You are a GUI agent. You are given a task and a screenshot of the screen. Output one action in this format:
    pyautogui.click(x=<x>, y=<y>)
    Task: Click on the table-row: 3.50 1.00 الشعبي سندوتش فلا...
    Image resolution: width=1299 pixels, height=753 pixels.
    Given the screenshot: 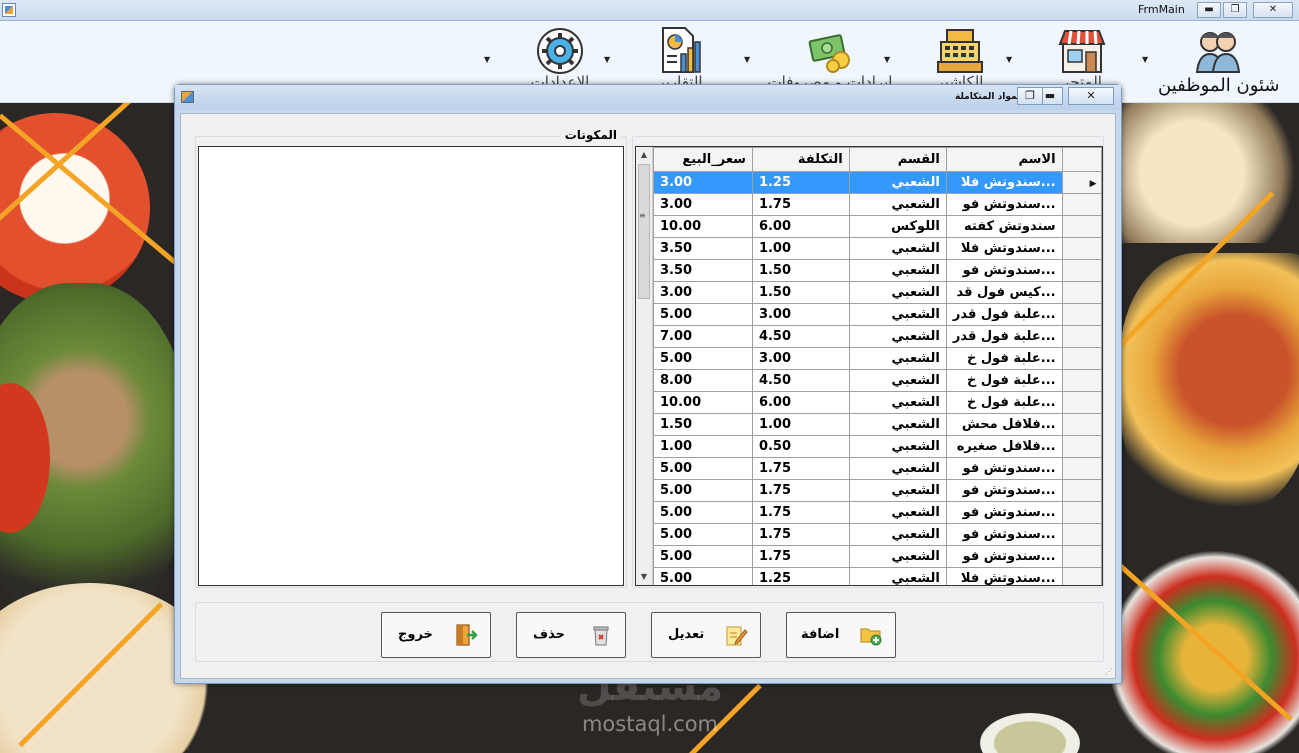 What is the action you would take?
    pyautogui.click(x=877, y=248)
    